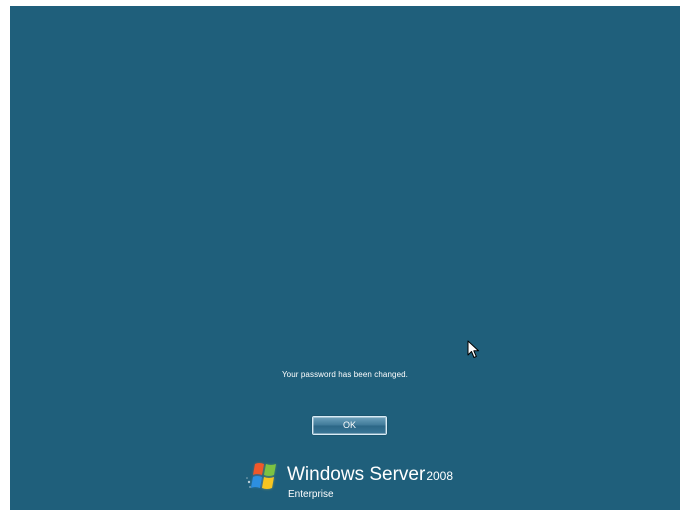  I want to click on windows-server-logo: Windows Server2008 Enterprise, so click(373, 482).